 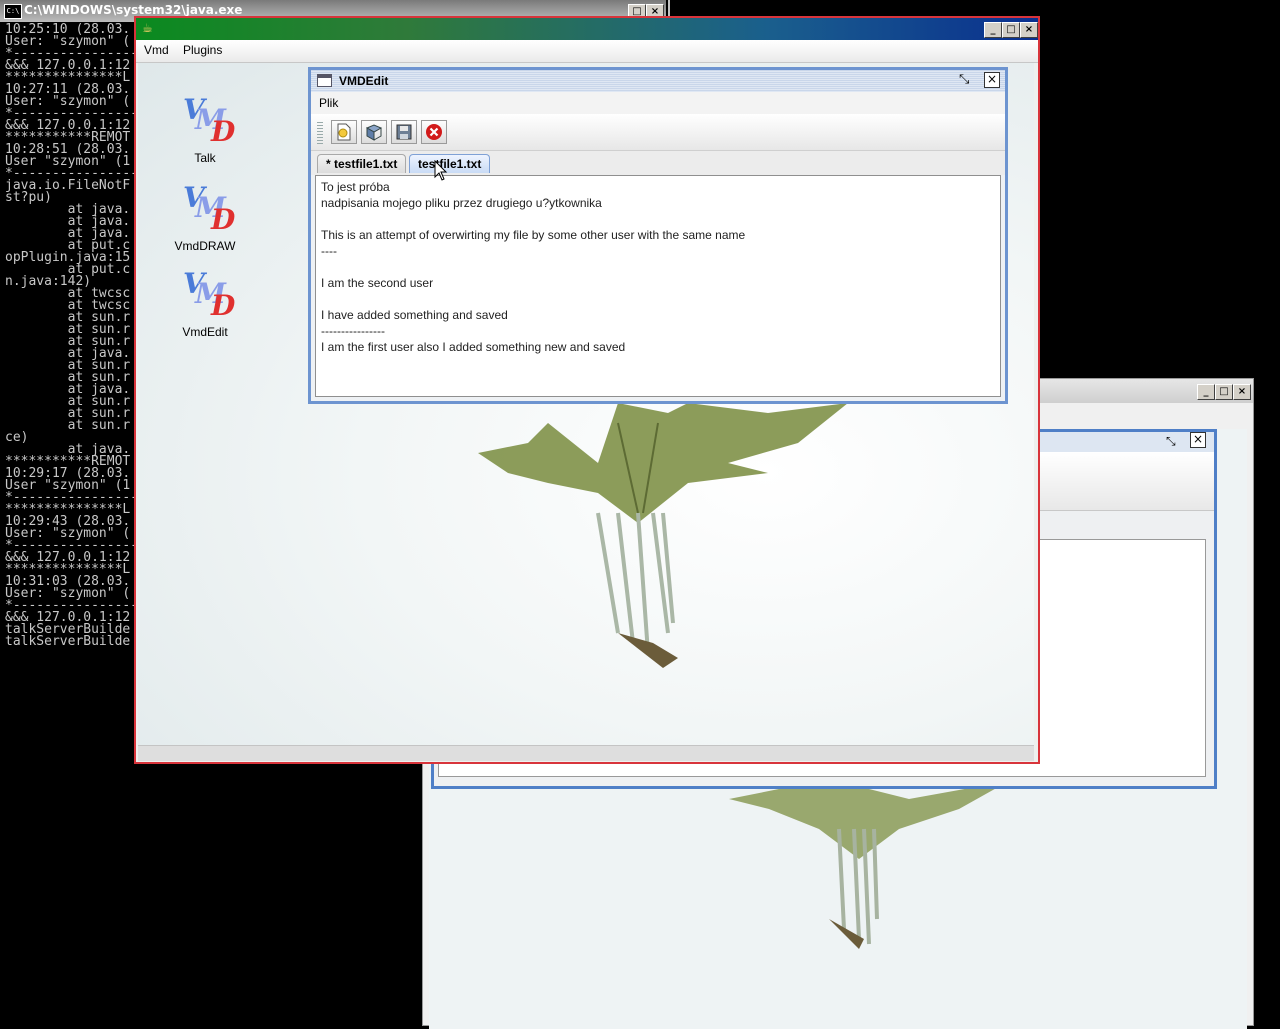 What do you see at coordinates (450, 163) in the screenshot?
I see `tab-testfile1-active: testfile1.txt` at bounding box center [450, 163].